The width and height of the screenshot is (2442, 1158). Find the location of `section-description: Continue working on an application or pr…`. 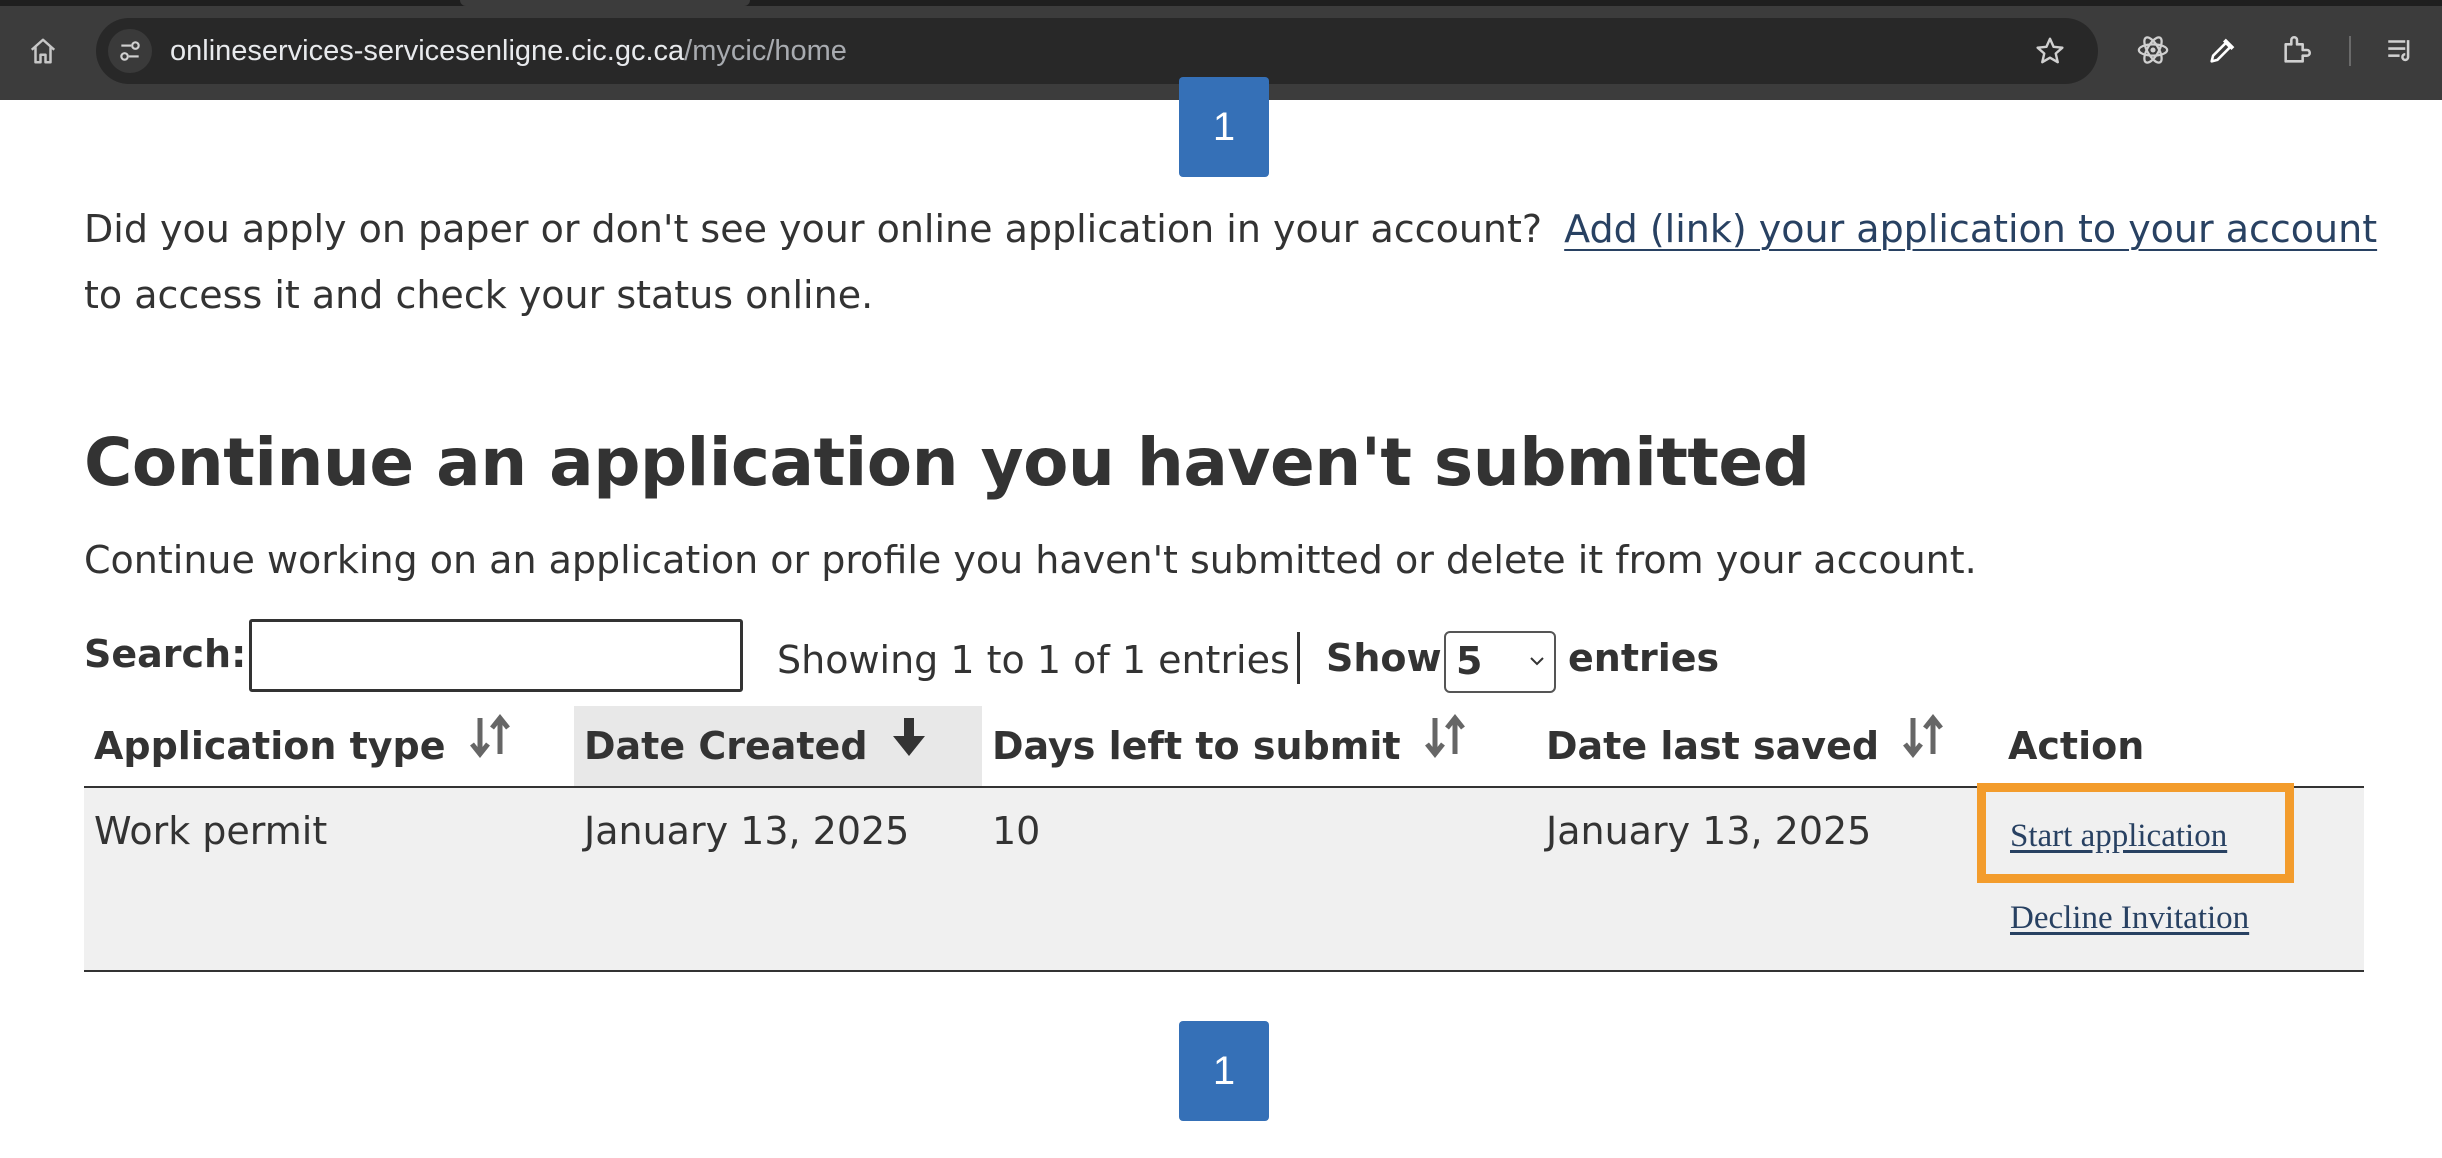

section-description: Continue working on an application or pr… is located at coordinates (1030, 560).